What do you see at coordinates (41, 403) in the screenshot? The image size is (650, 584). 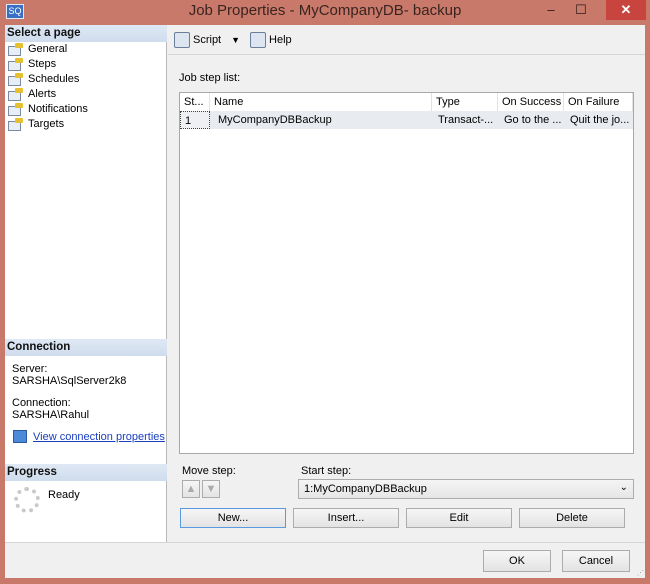 I see `connection-label: Connection:` at bounding box center [41, 403].